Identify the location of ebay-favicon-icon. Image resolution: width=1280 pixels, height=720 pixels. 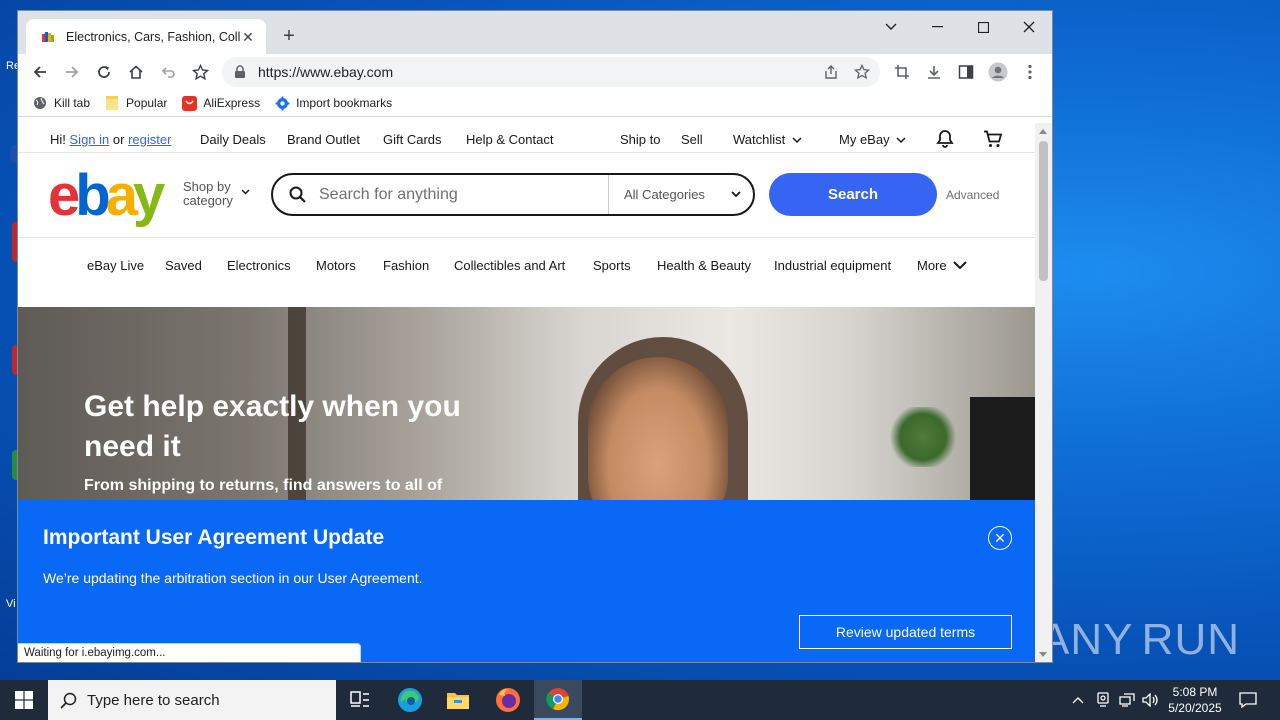
(48, 37).